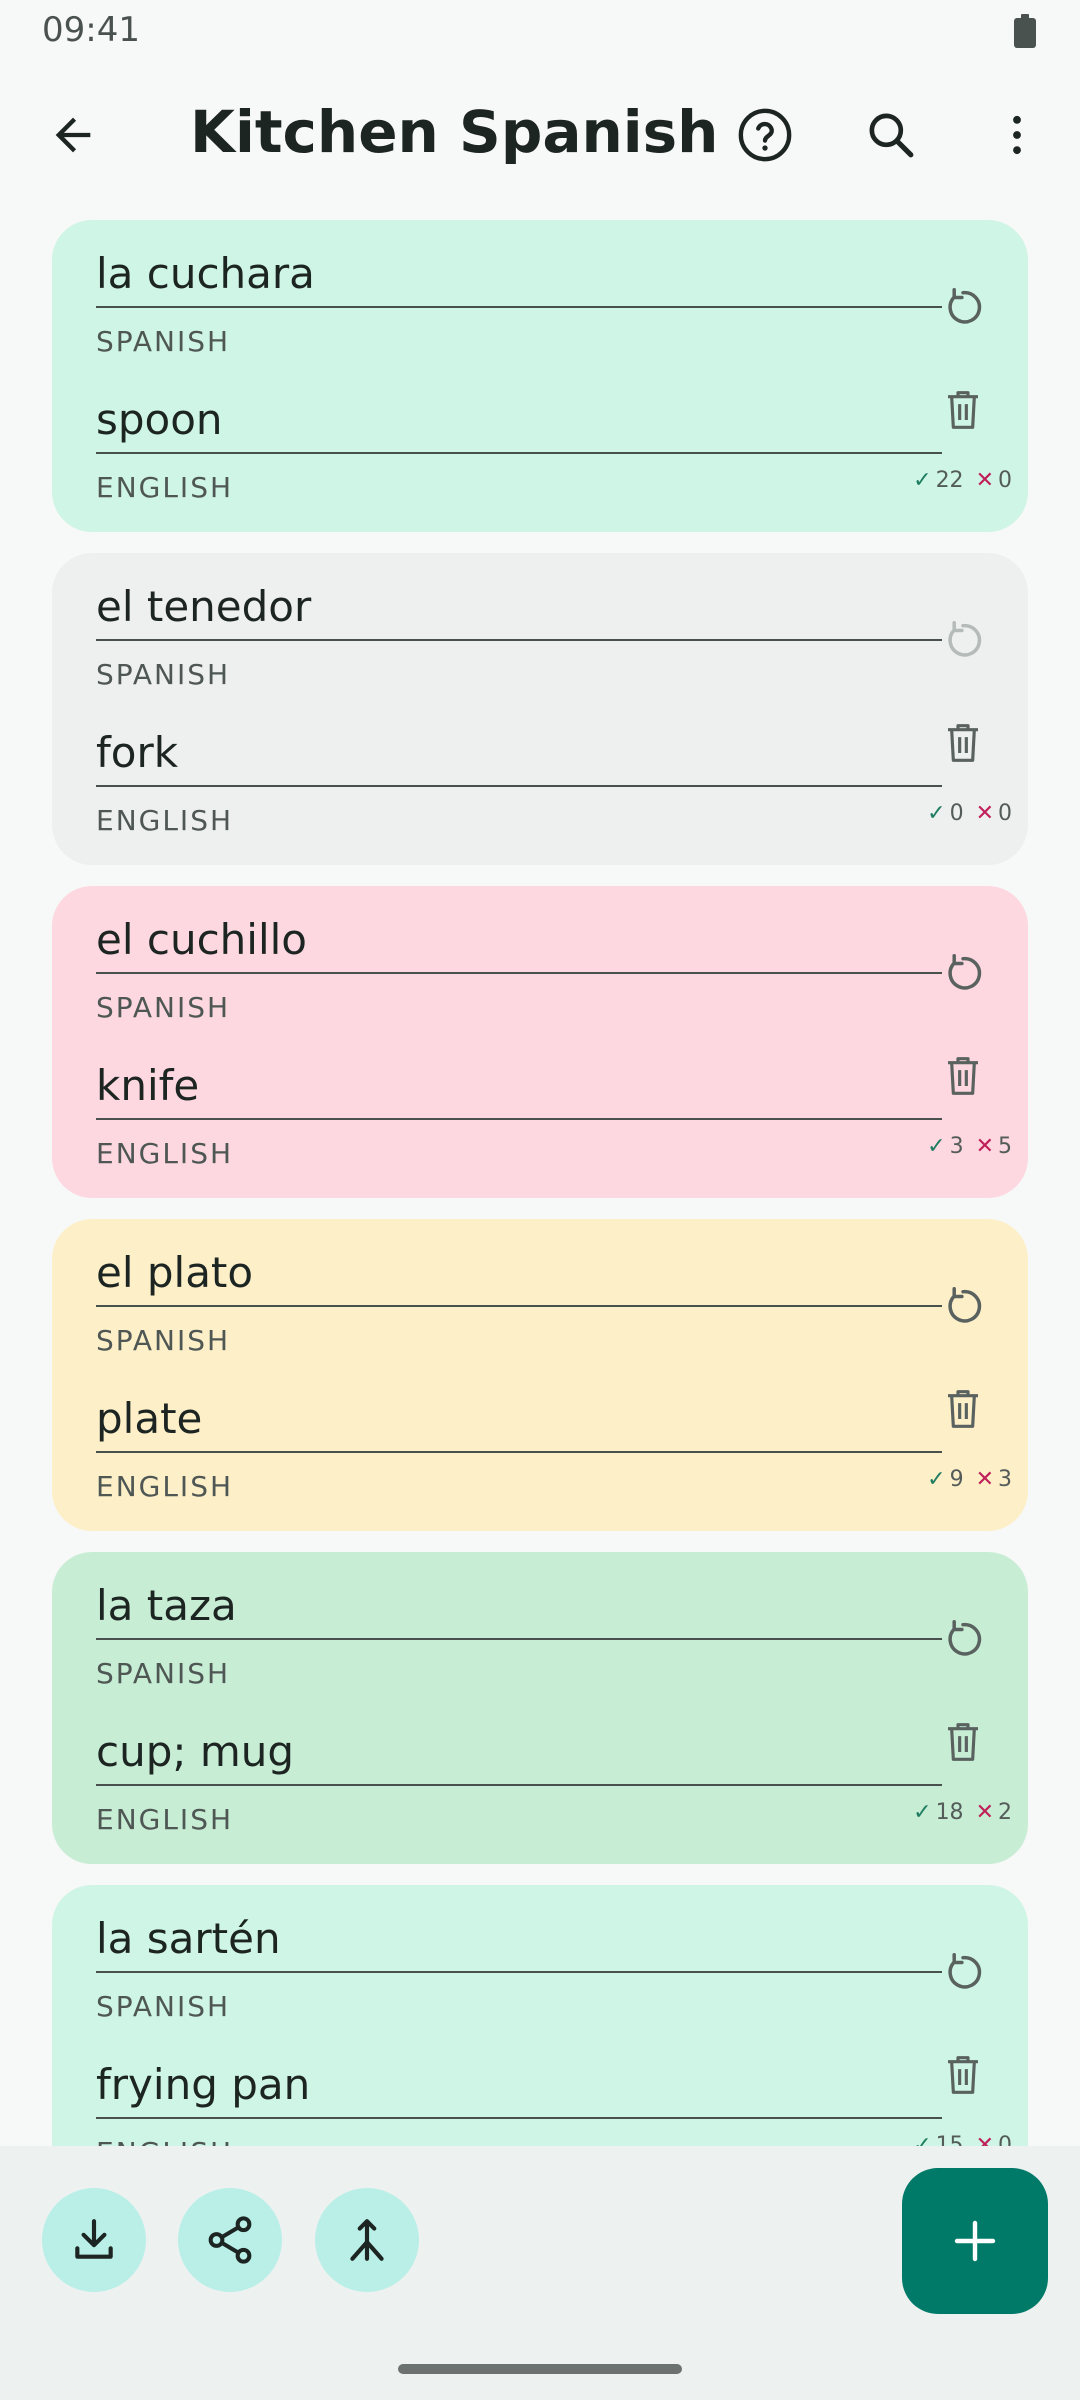 Image resolution: width=1080 pixels, height=2400 pixels. What do you see at coordinates (1025, 31) in the screenshot?
I see `battery-icon` at bounding box center [1025, 31].